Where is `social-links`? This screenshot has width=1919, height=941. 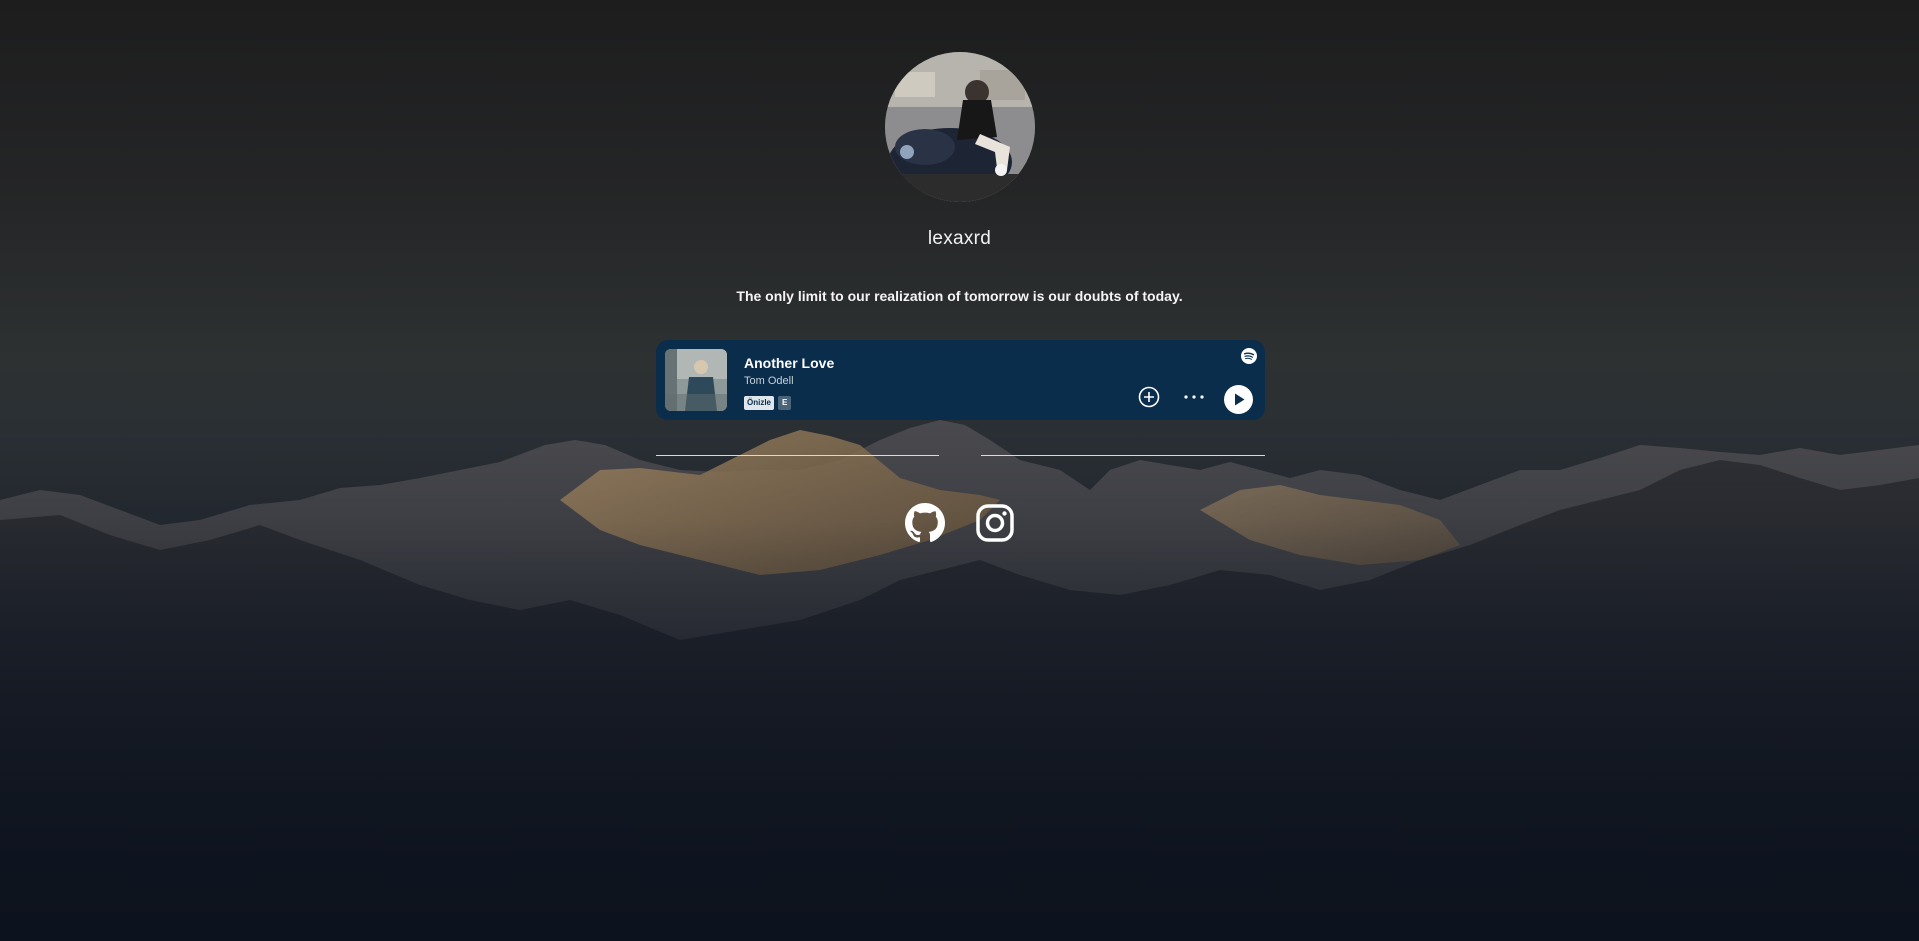 social-links is located at coordinates (960, 523).